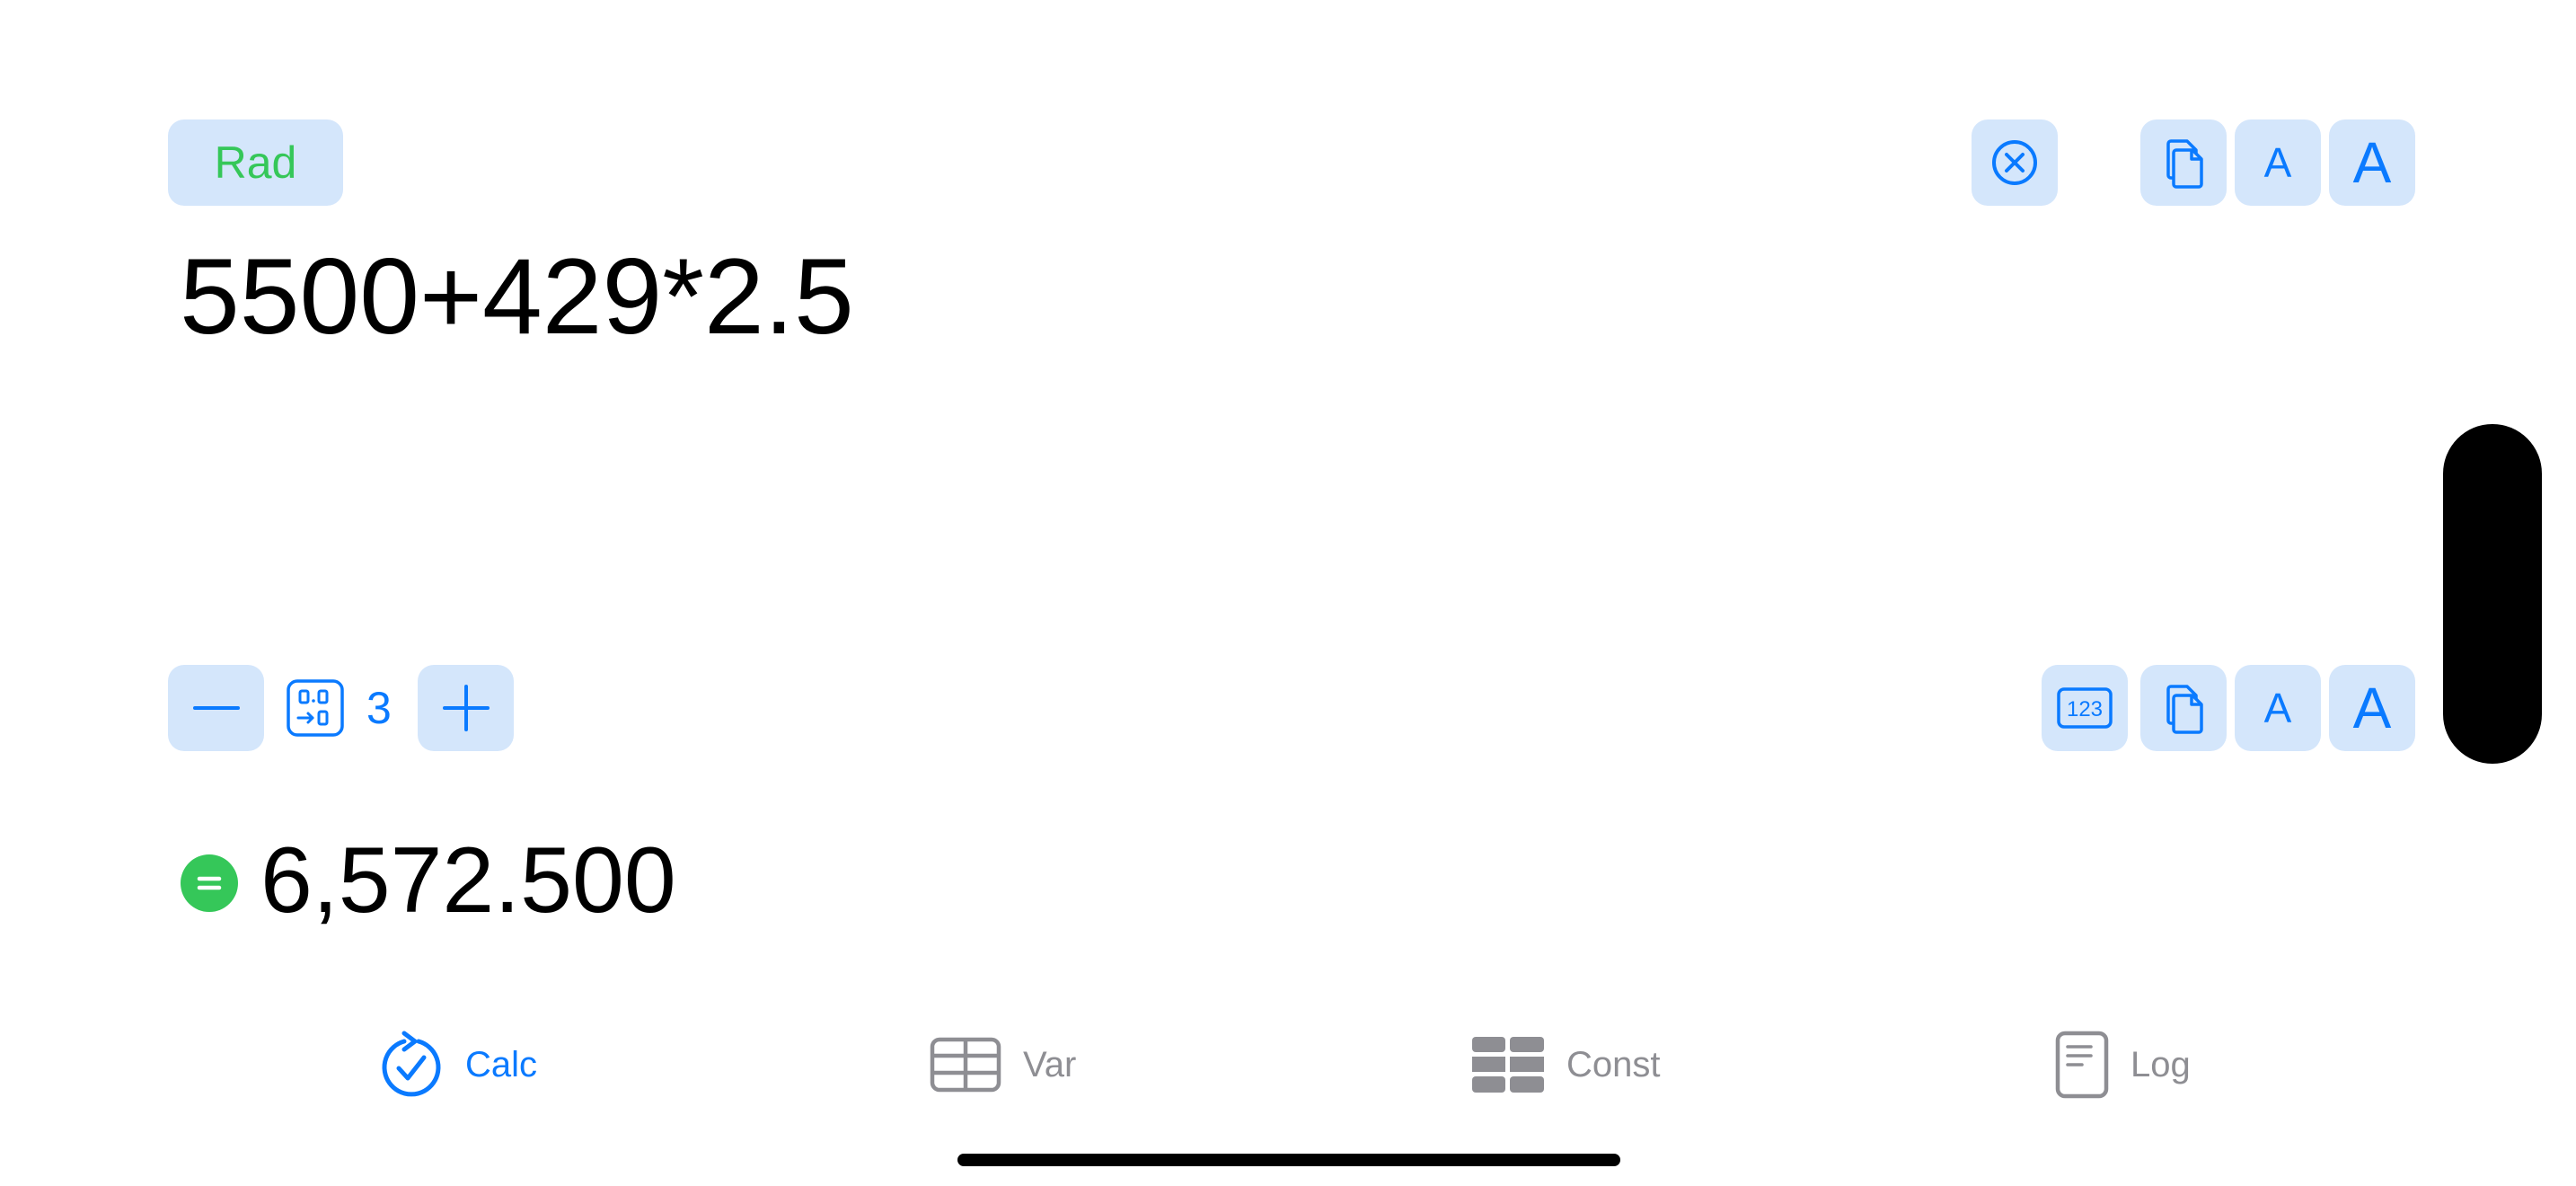 Image resolution: width=2576 pixels, height=1186 pixels. I want to click on expression-display: 5500+429*2.5, so click(517, 296).